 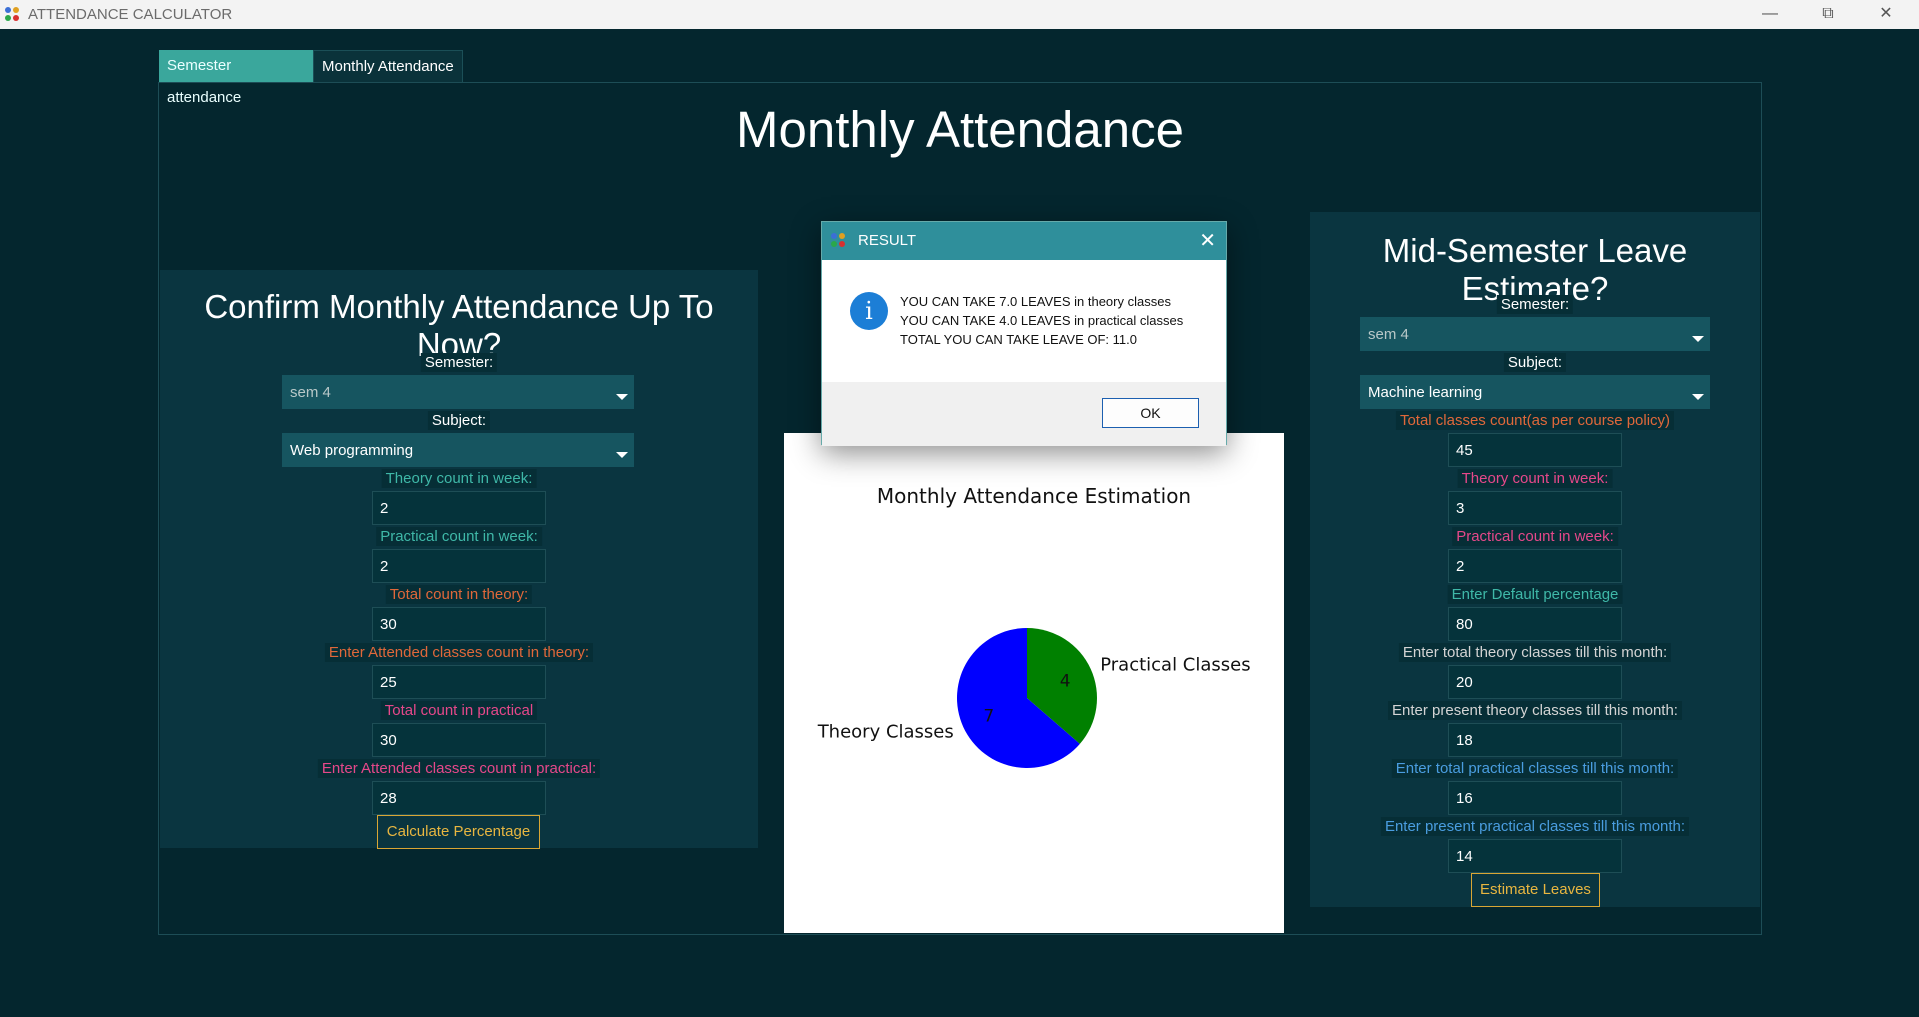 What do you see at coordinates (459, 710) in the screenshot?
I see `total-practical-label: Total count in practical` at bounding box center [459, 710].